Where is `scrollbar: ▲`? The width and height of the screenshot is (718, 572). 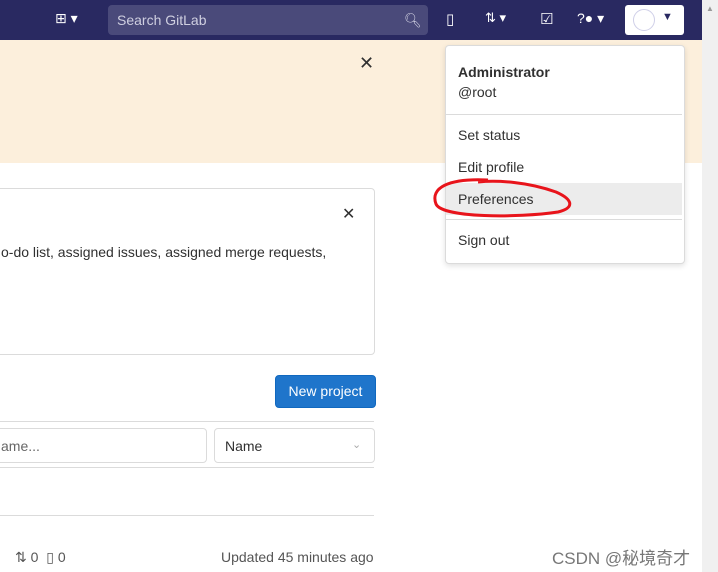 scrollbar: ▲ is located at coordinates (710, 286).